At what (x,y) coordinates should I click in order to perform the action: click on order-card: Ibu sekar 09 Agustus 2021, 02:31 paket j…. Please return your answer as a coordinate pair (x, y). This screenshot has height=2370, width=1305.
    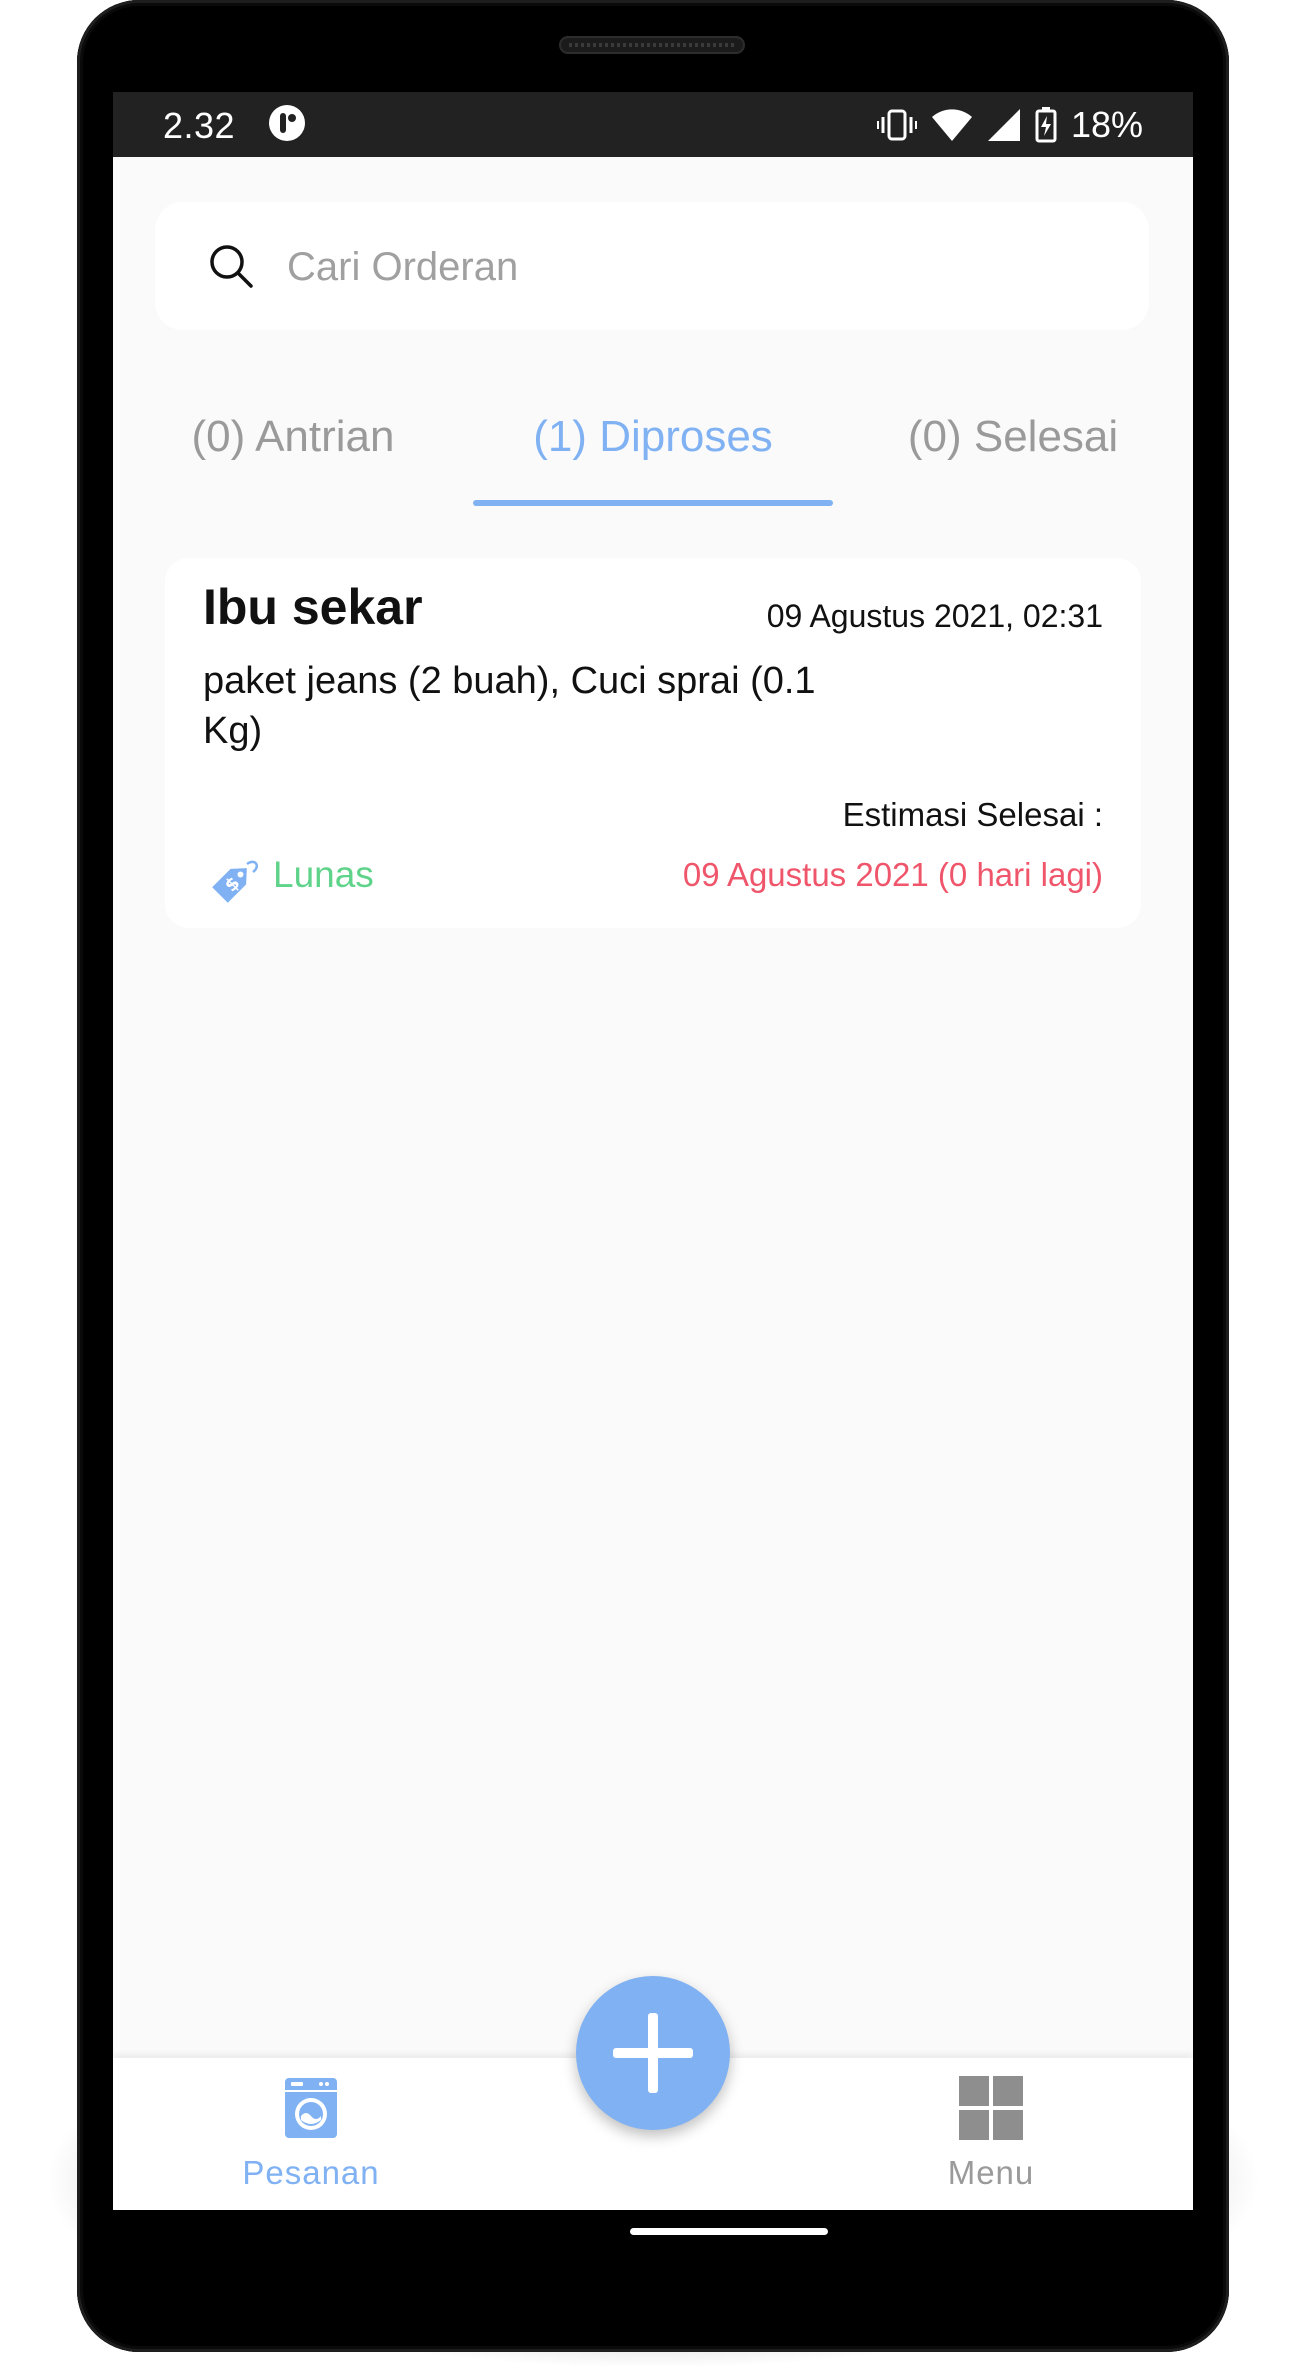
    Looking at the image, I should click on (653, 743).